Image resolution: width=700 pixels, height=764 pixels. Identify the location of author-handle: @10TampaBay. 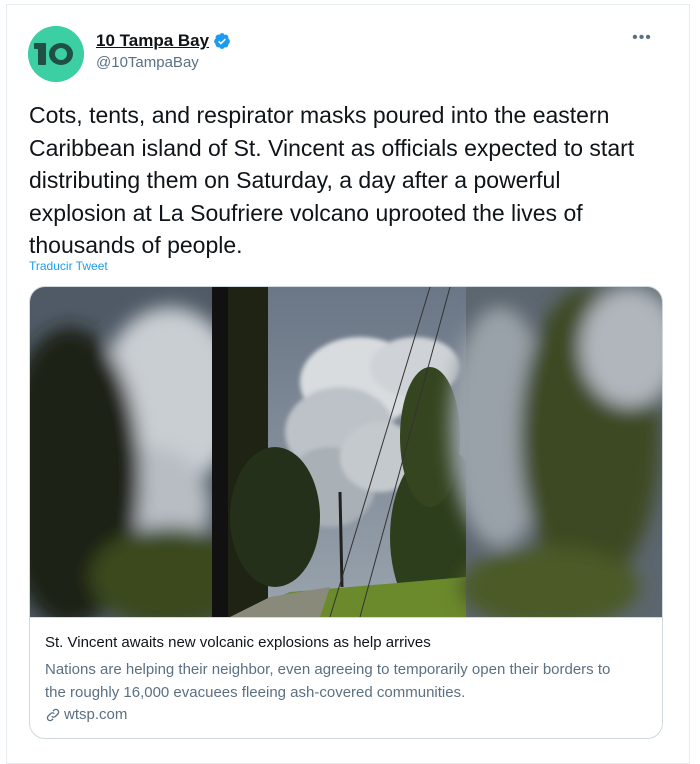
(163, 63).